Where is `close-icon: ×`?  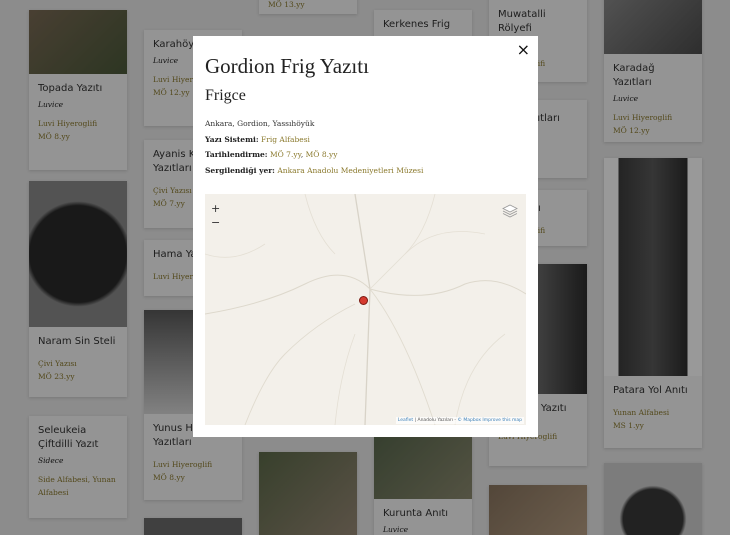
close-icon: × is located at coordinates (523, 49).